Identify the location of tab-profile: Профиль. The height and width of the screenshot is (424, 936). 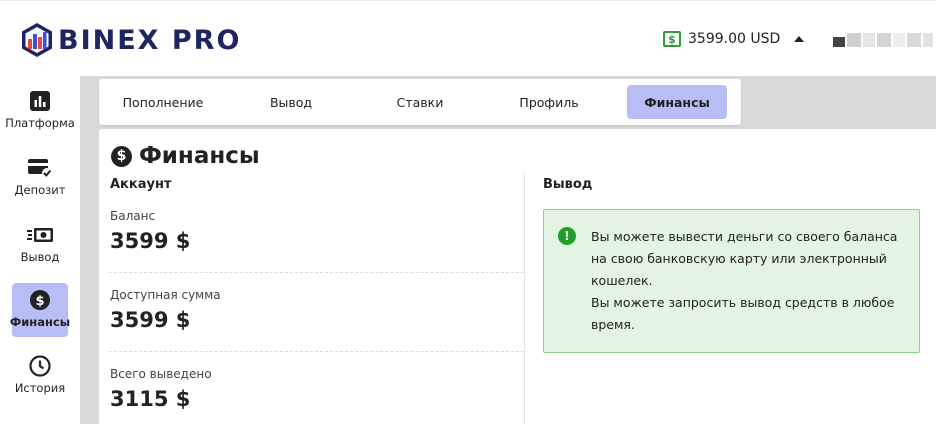
(549, 102).